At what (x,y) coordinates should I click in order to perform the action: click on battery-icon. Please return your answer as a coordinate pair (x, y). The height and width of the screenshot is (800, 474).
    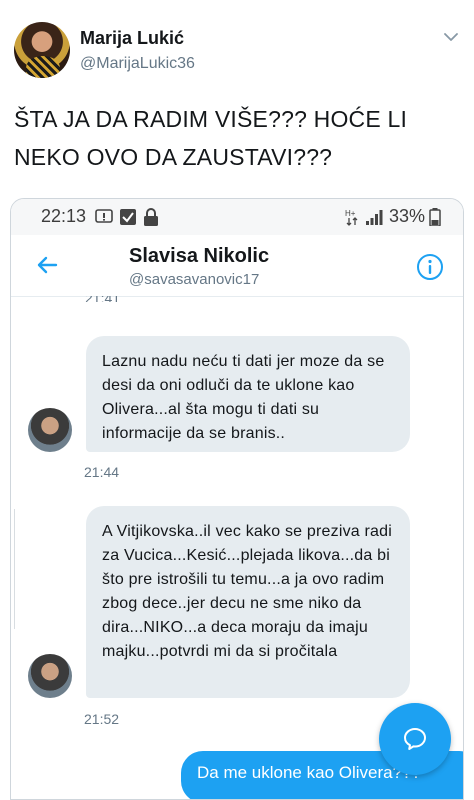
    Looking at the image, I should click on (435, 217).